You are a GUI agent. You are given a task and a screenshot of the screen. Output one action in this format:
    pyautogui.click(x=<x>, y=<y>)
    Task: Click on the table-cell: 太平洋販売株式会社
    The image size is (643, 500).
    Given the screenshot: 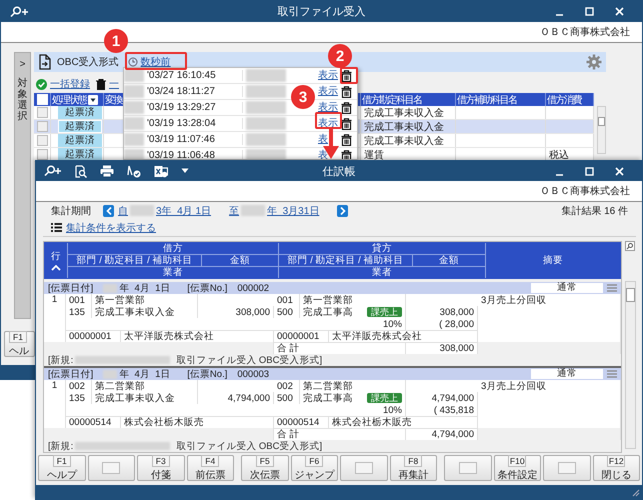 What is the action you would take?
    pyautogui.click(x=403, y=336)
    